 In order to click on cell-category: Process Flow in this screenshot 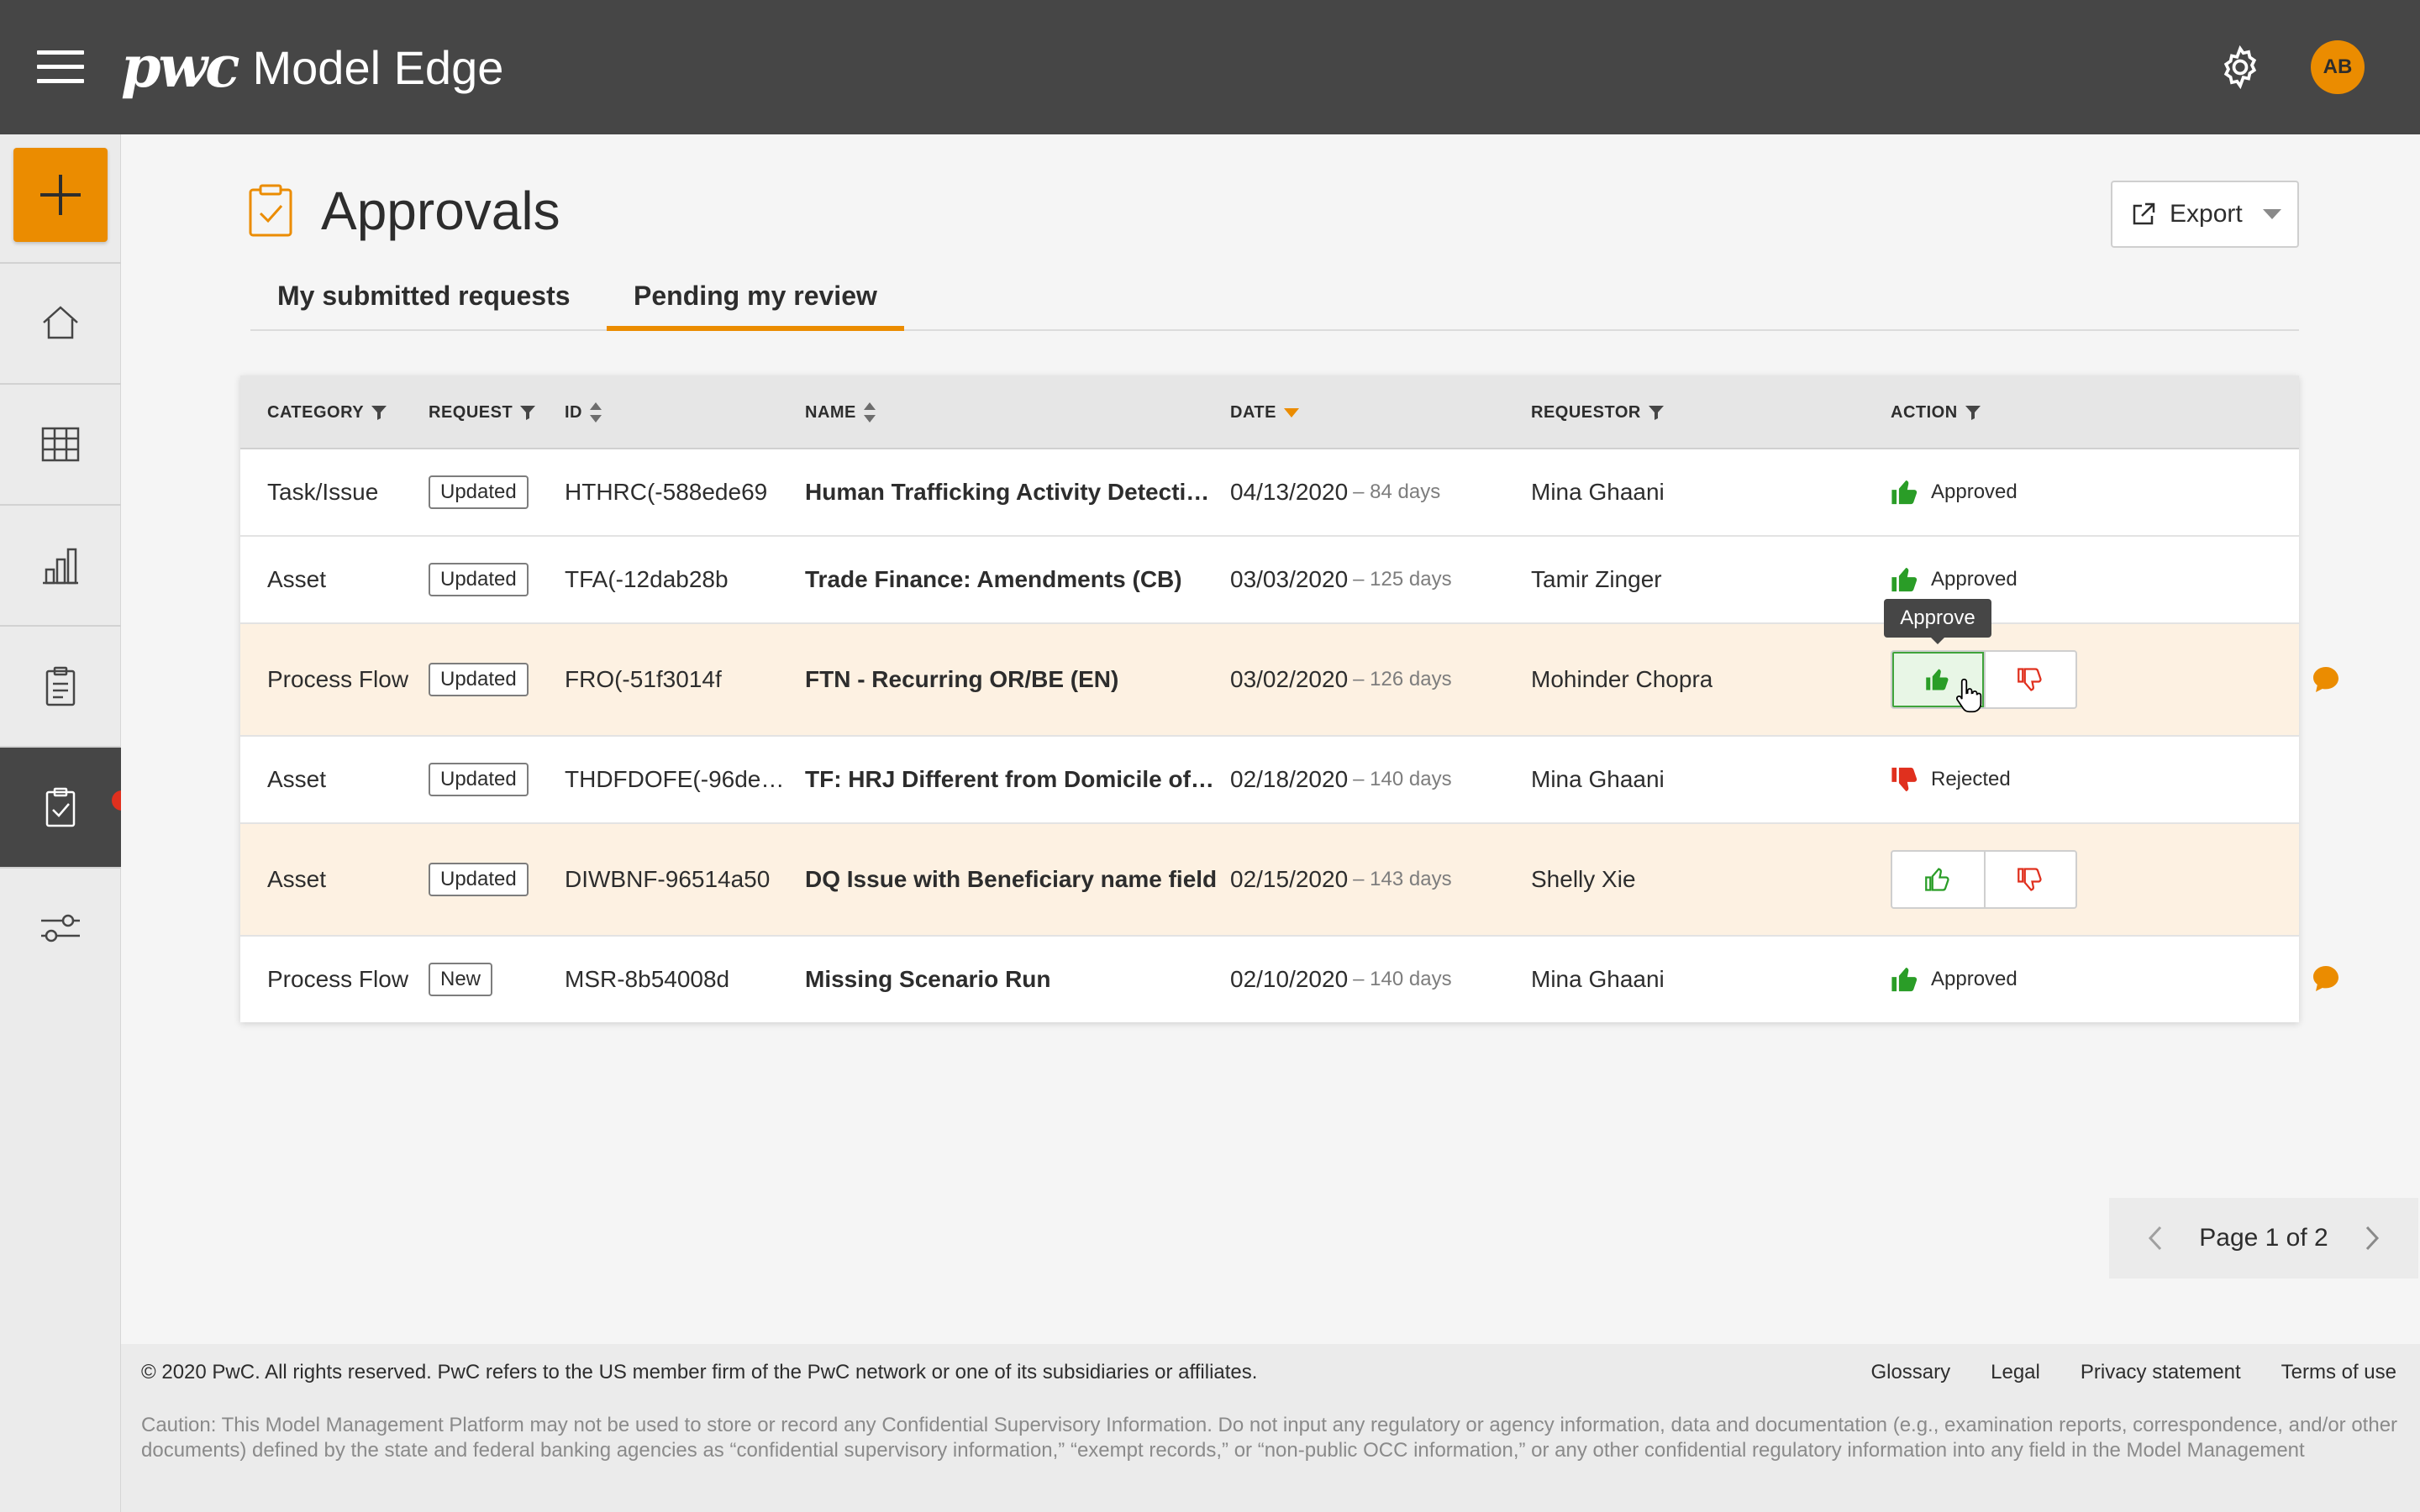, I will do `click(338, 679)`.